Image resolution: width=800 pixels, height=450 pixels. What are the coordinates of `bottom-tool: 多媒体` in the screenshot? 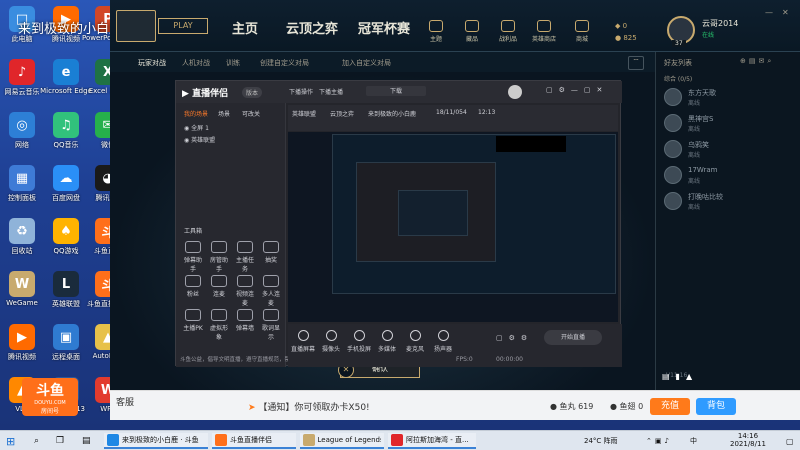 It's located at (387, 341).